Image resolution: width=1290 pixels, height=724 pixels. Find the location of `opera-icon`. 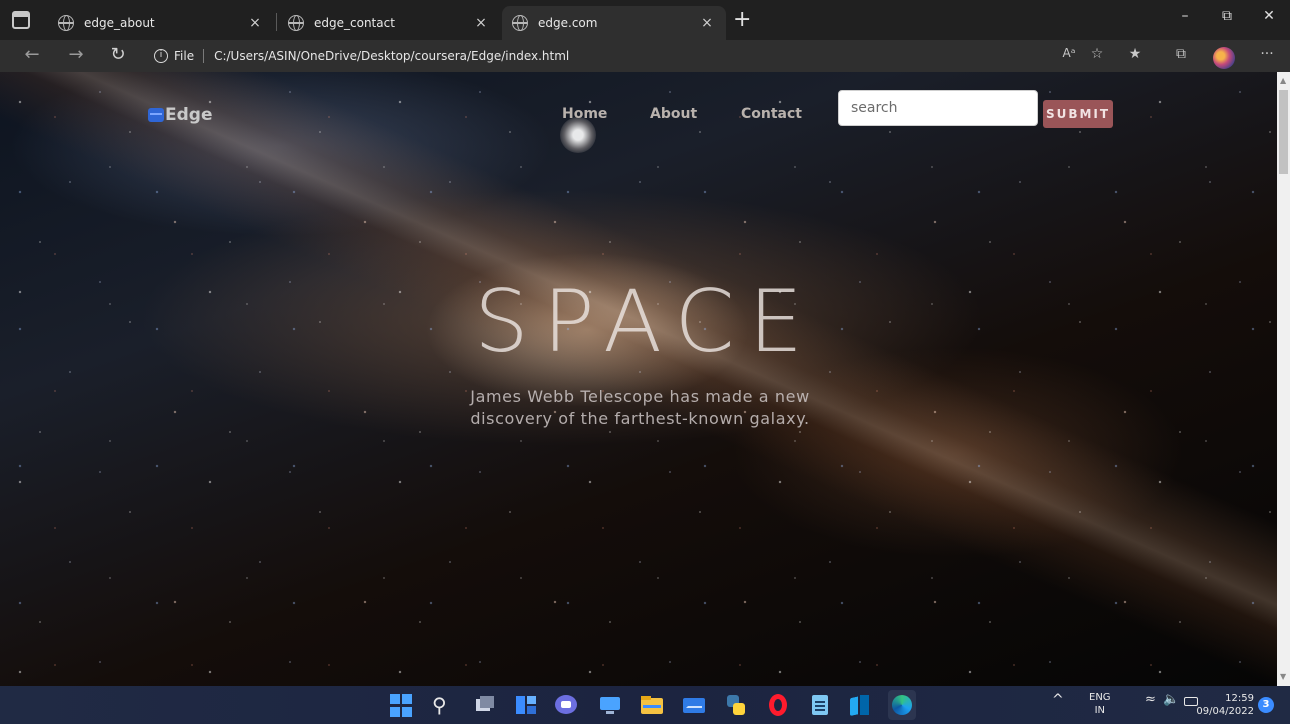

opera-icon is located at coordinates (778, 705).